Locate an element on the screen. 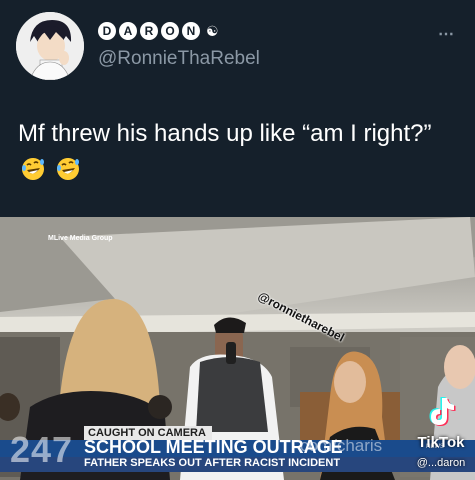 Image resolution: width=475 pixels, height=480 pixels. source-credit: MLive Media Group is located at coordinates (80, 238).